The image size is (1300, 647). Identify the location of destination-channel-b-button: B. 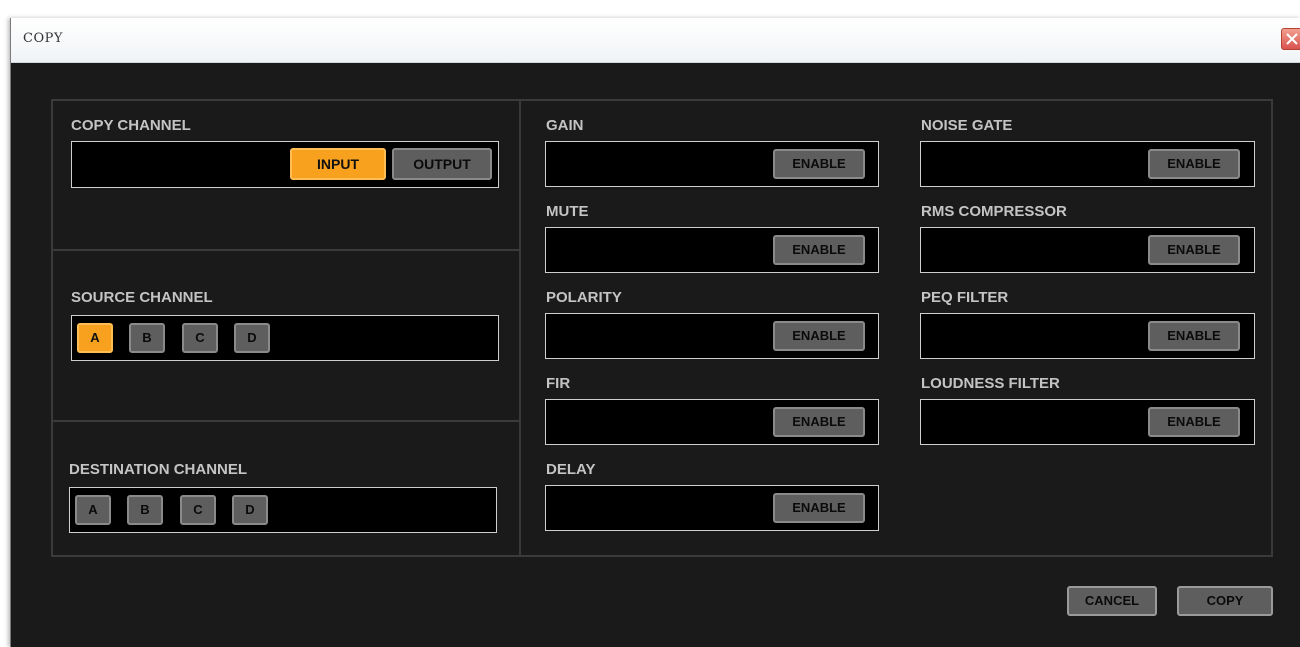
(145, 510).